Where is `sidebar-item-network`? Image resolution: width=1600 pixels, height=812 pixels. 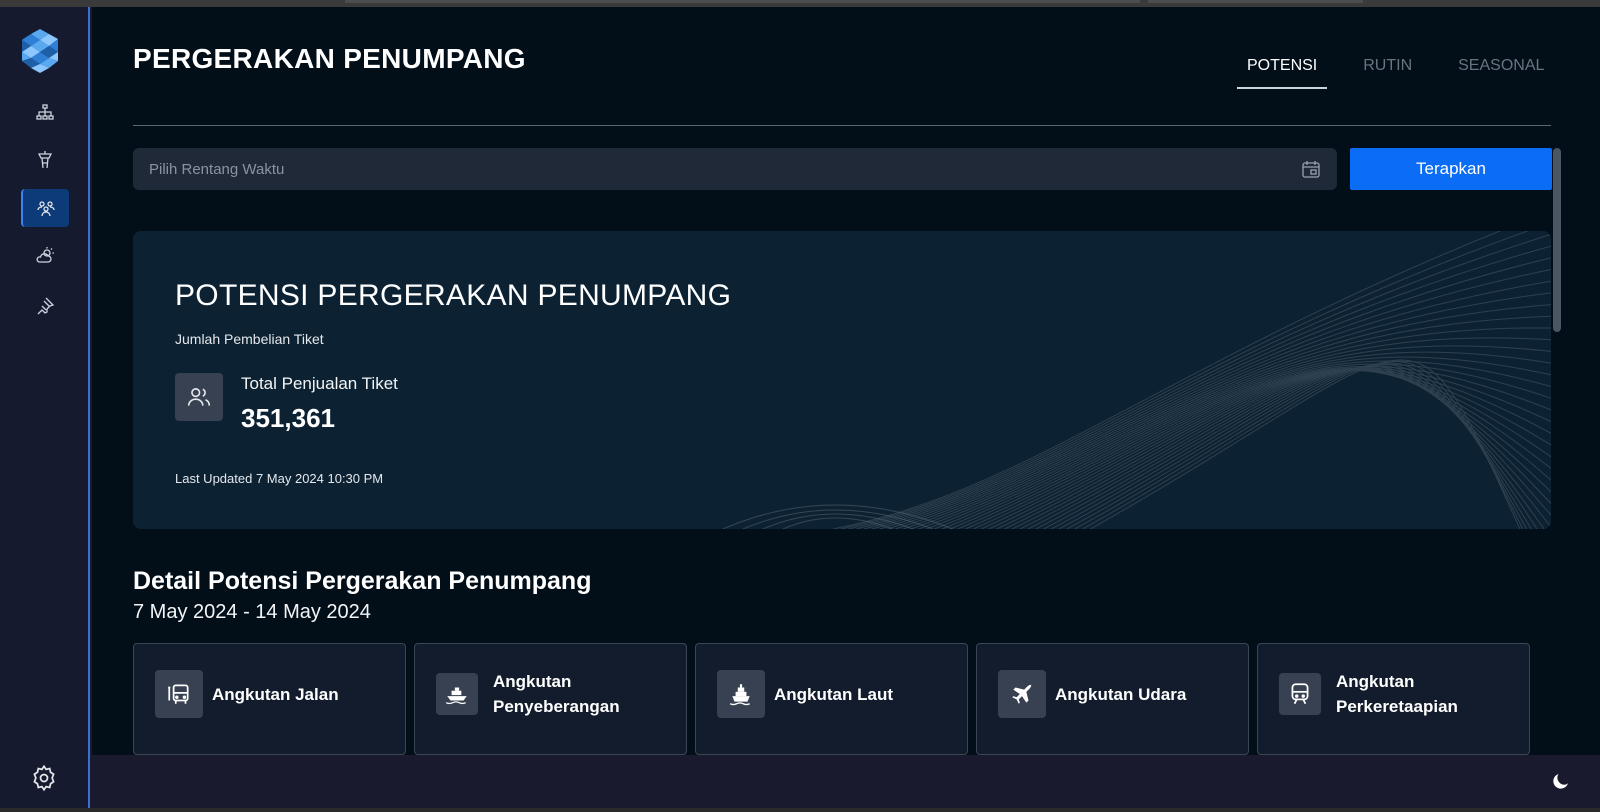
sidebar-item-network is located at coordinates (45, 112).